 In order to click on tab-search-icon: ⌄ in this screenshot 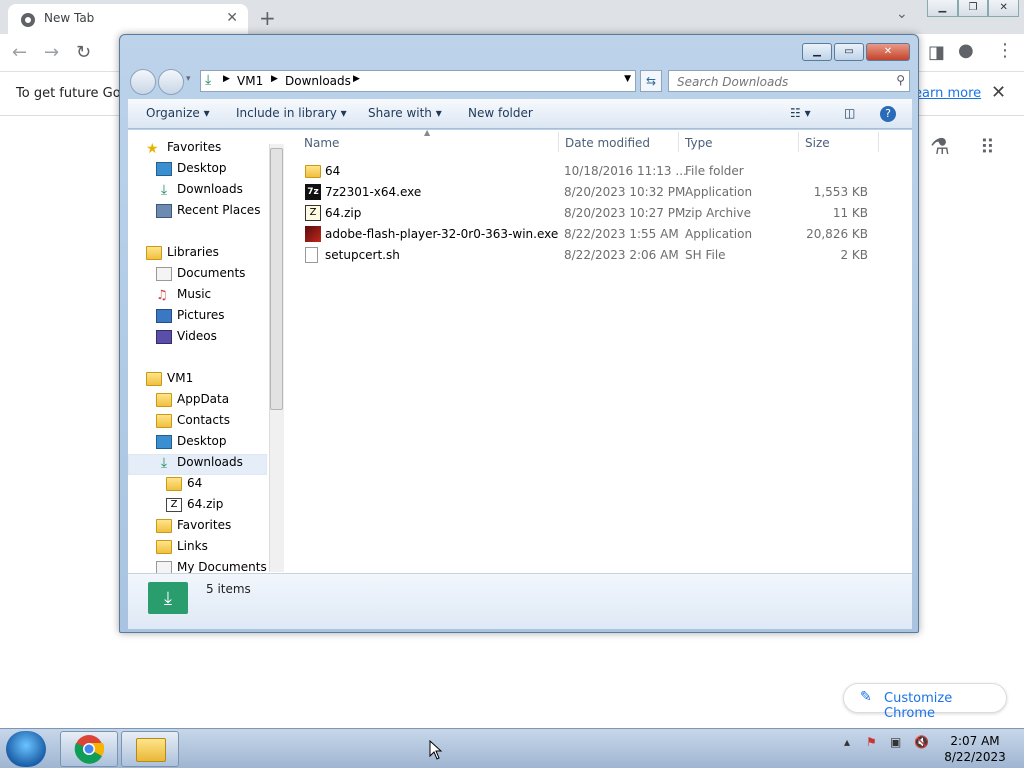, I will do `click(902, 14)`.